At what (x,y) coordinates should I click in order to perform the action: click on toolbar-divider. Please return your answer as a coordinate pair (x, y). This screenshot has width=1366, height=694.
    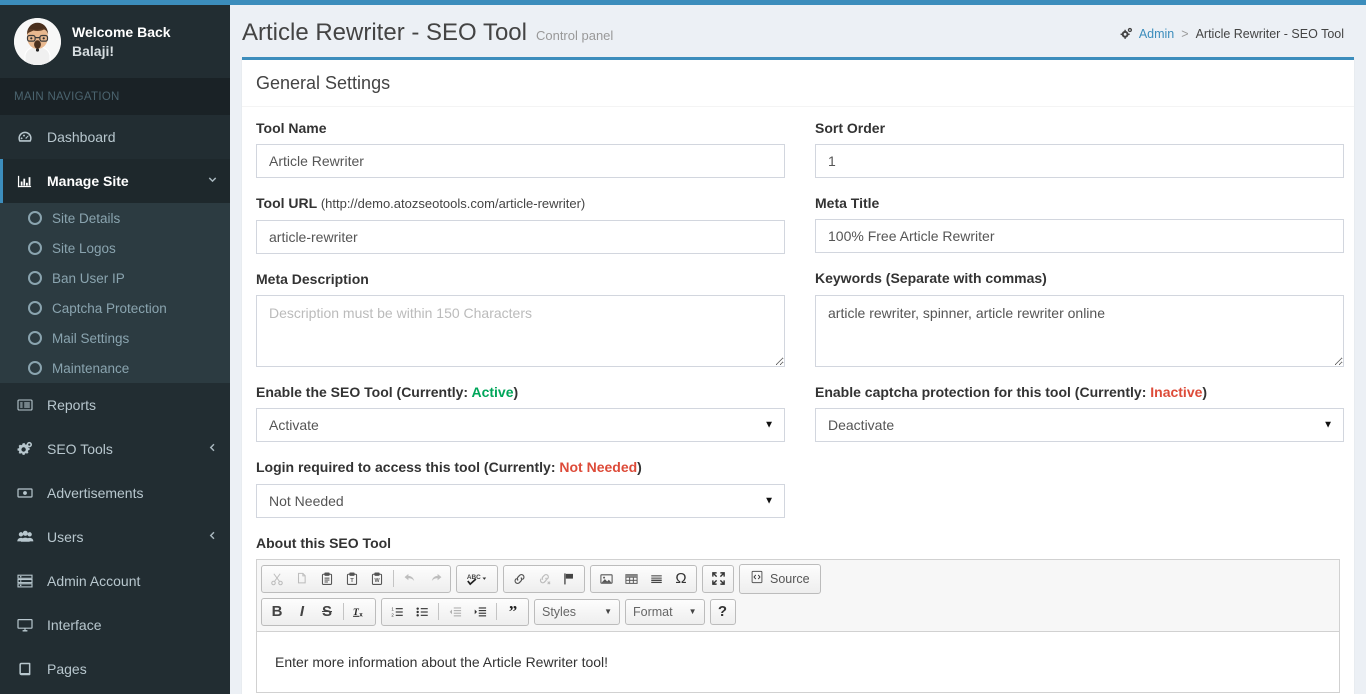
    Looking at the image, I should click on (343, 612).